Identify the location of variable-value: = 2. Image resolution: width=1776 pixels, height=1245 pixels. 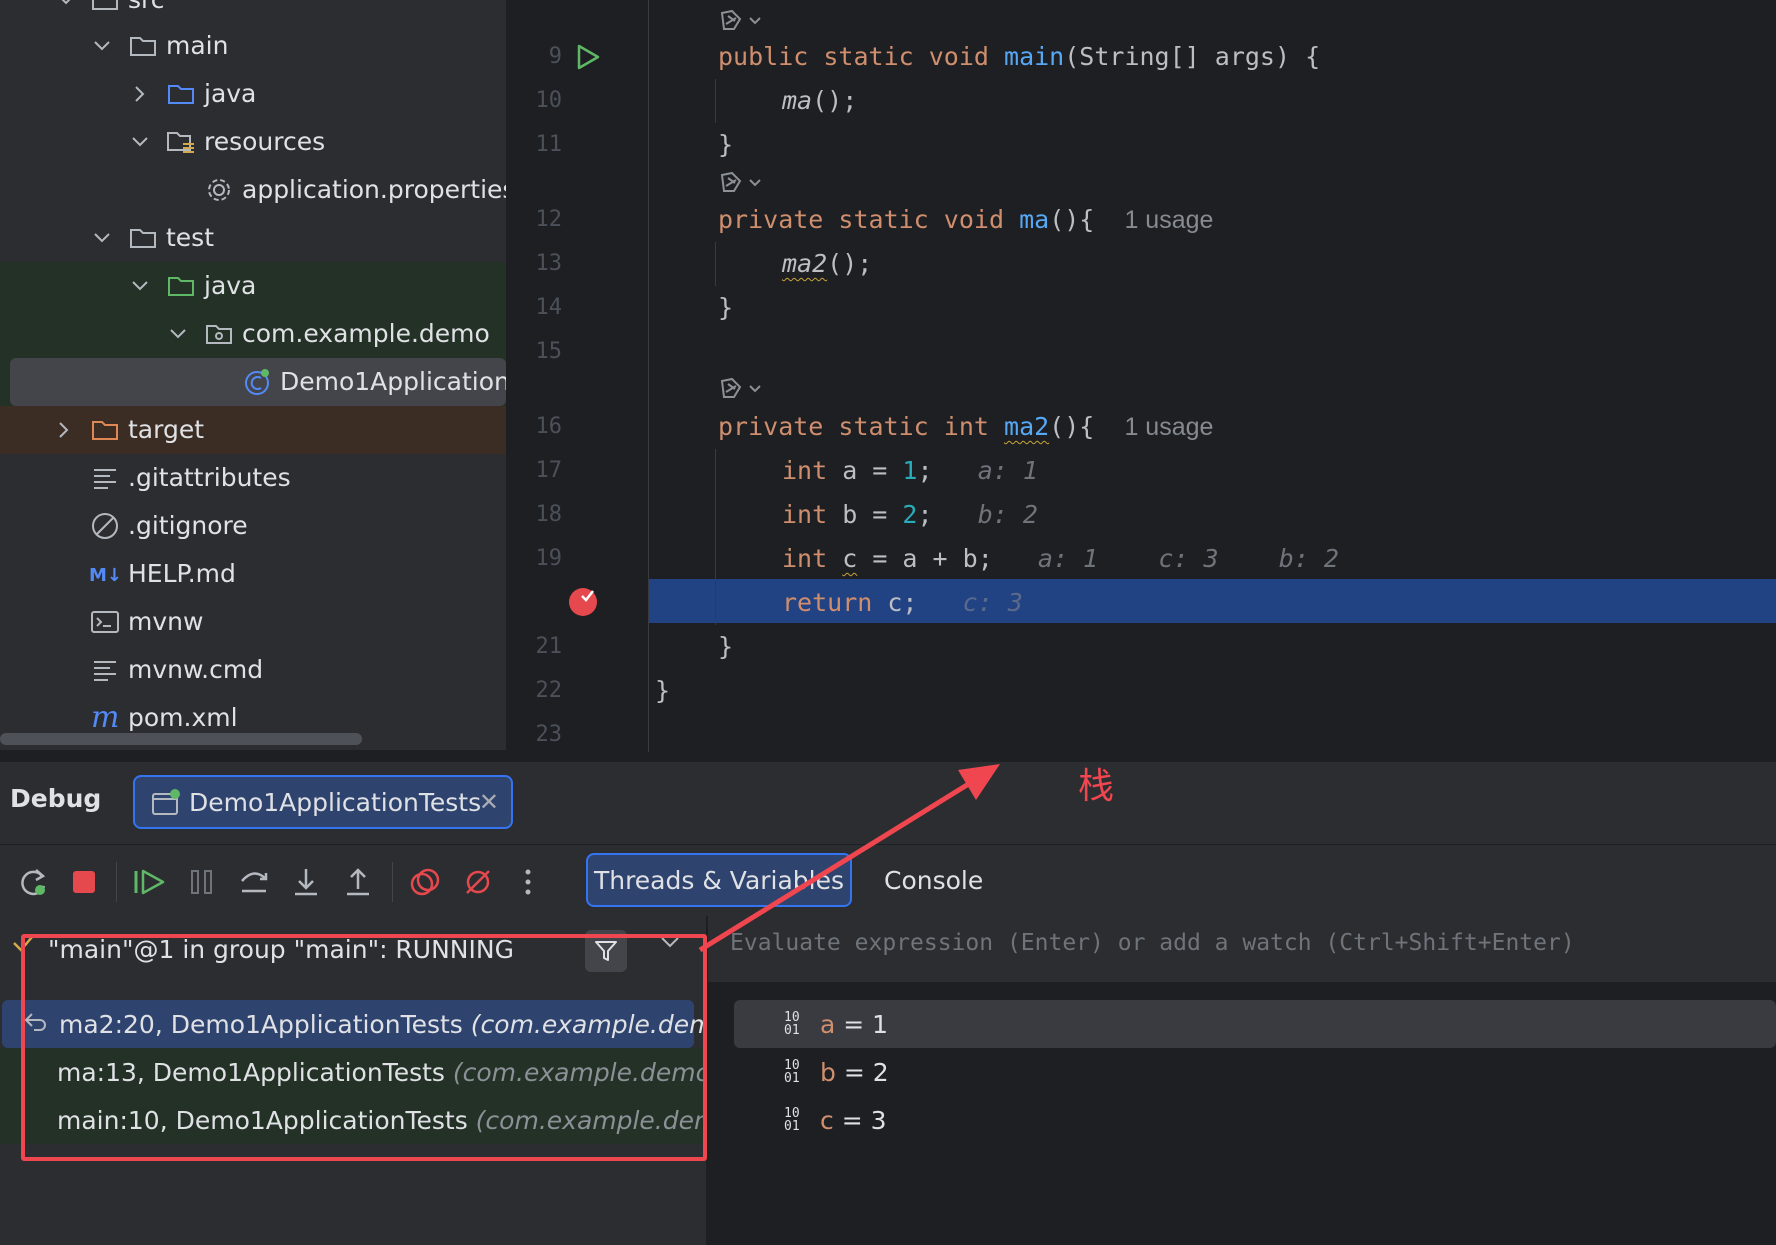
(862, 1072).